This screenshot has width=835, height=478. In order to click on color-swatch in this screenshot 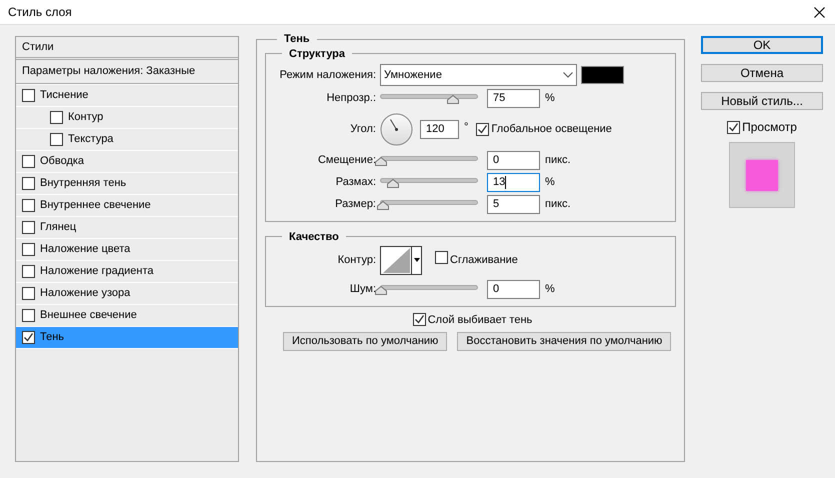, I will do `click(602, 75)`.